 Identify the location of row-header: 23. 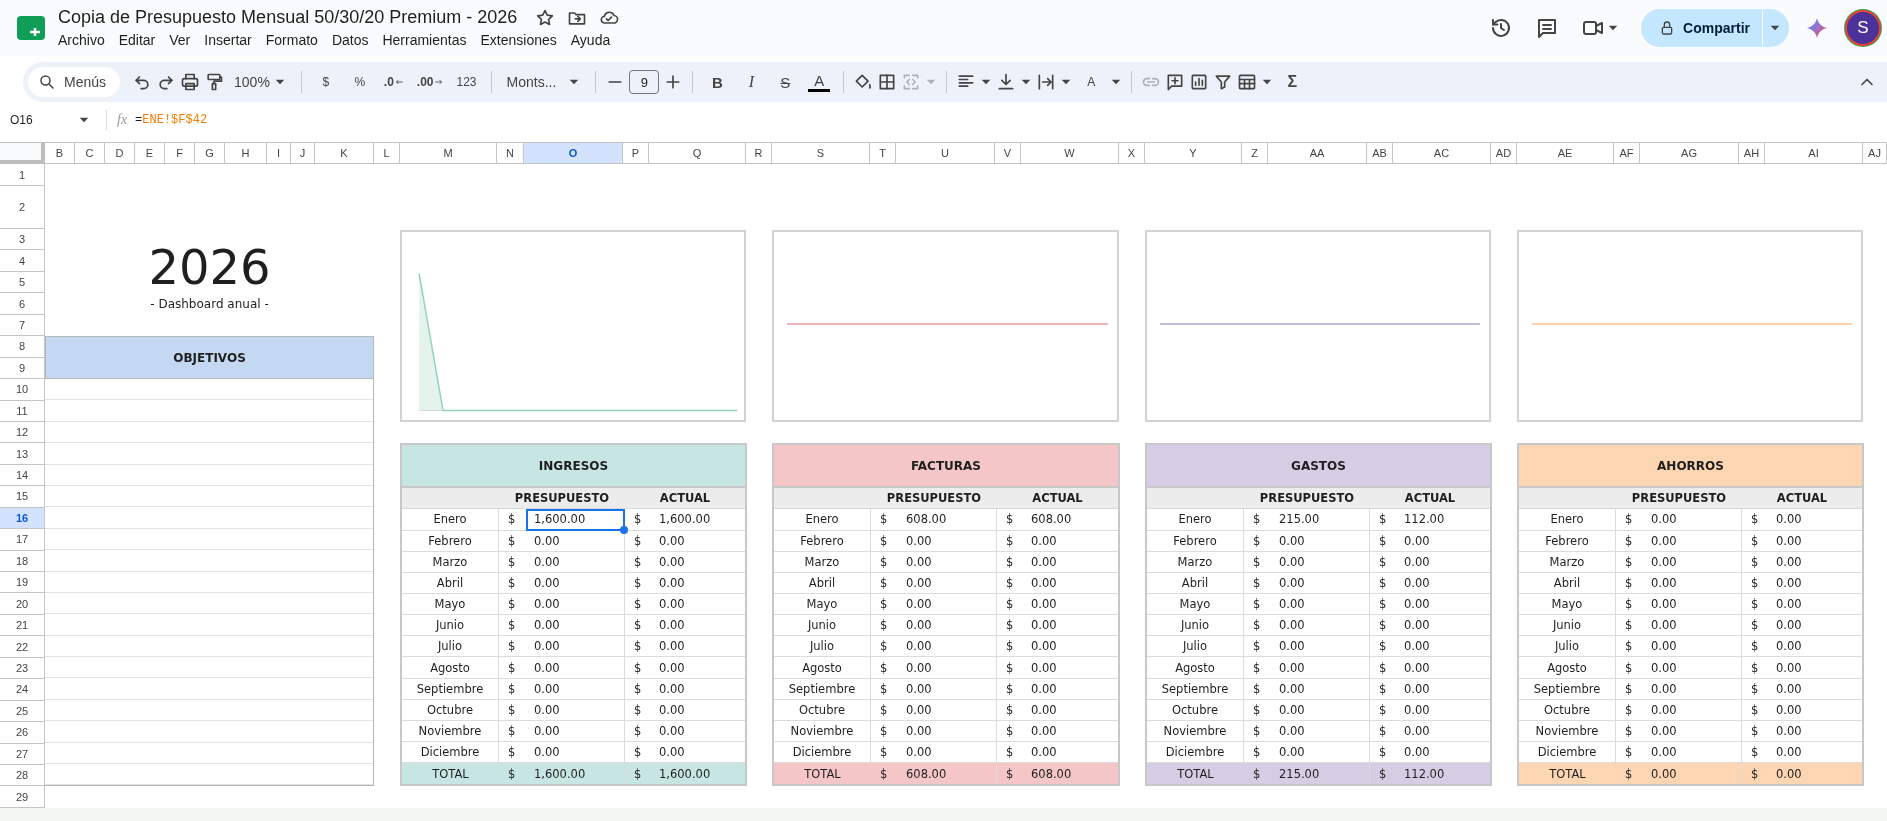
(22, 668).